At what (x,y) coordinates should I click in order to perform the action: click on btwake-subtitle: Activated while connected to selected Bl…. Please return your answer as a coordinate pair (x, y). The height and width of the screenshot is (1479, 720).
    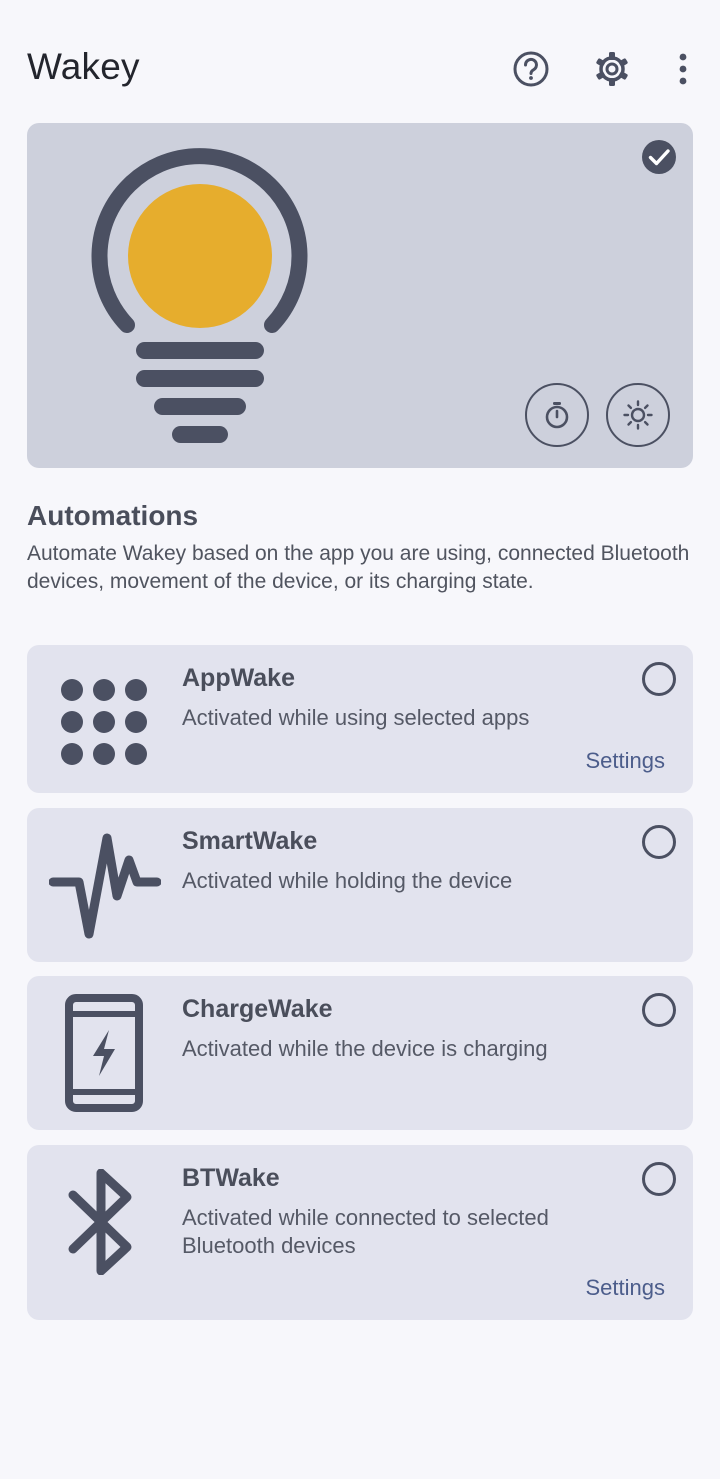
    Looking at the image, I should click on (365, 1231).